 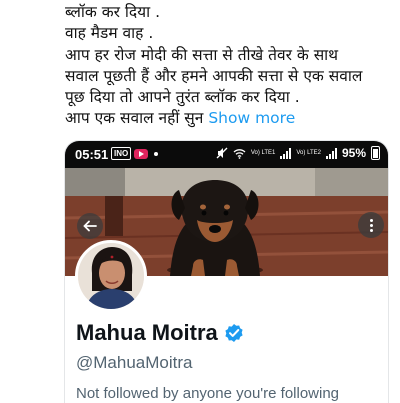 What do you see at coordinates (234, 333) in the screenshot?
I see `verified-badge-icon` at bounding box center [234, 333].